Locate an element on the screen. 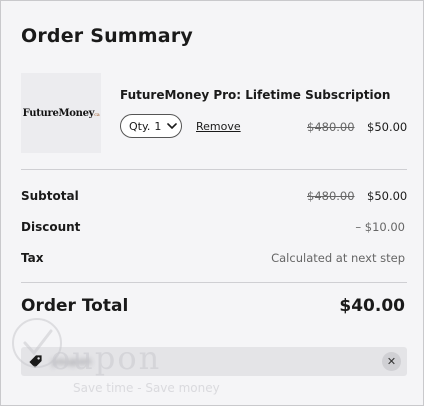 This screenshot has width=424, height=406. tax-label: Tax is located at coordinates (32, 258).